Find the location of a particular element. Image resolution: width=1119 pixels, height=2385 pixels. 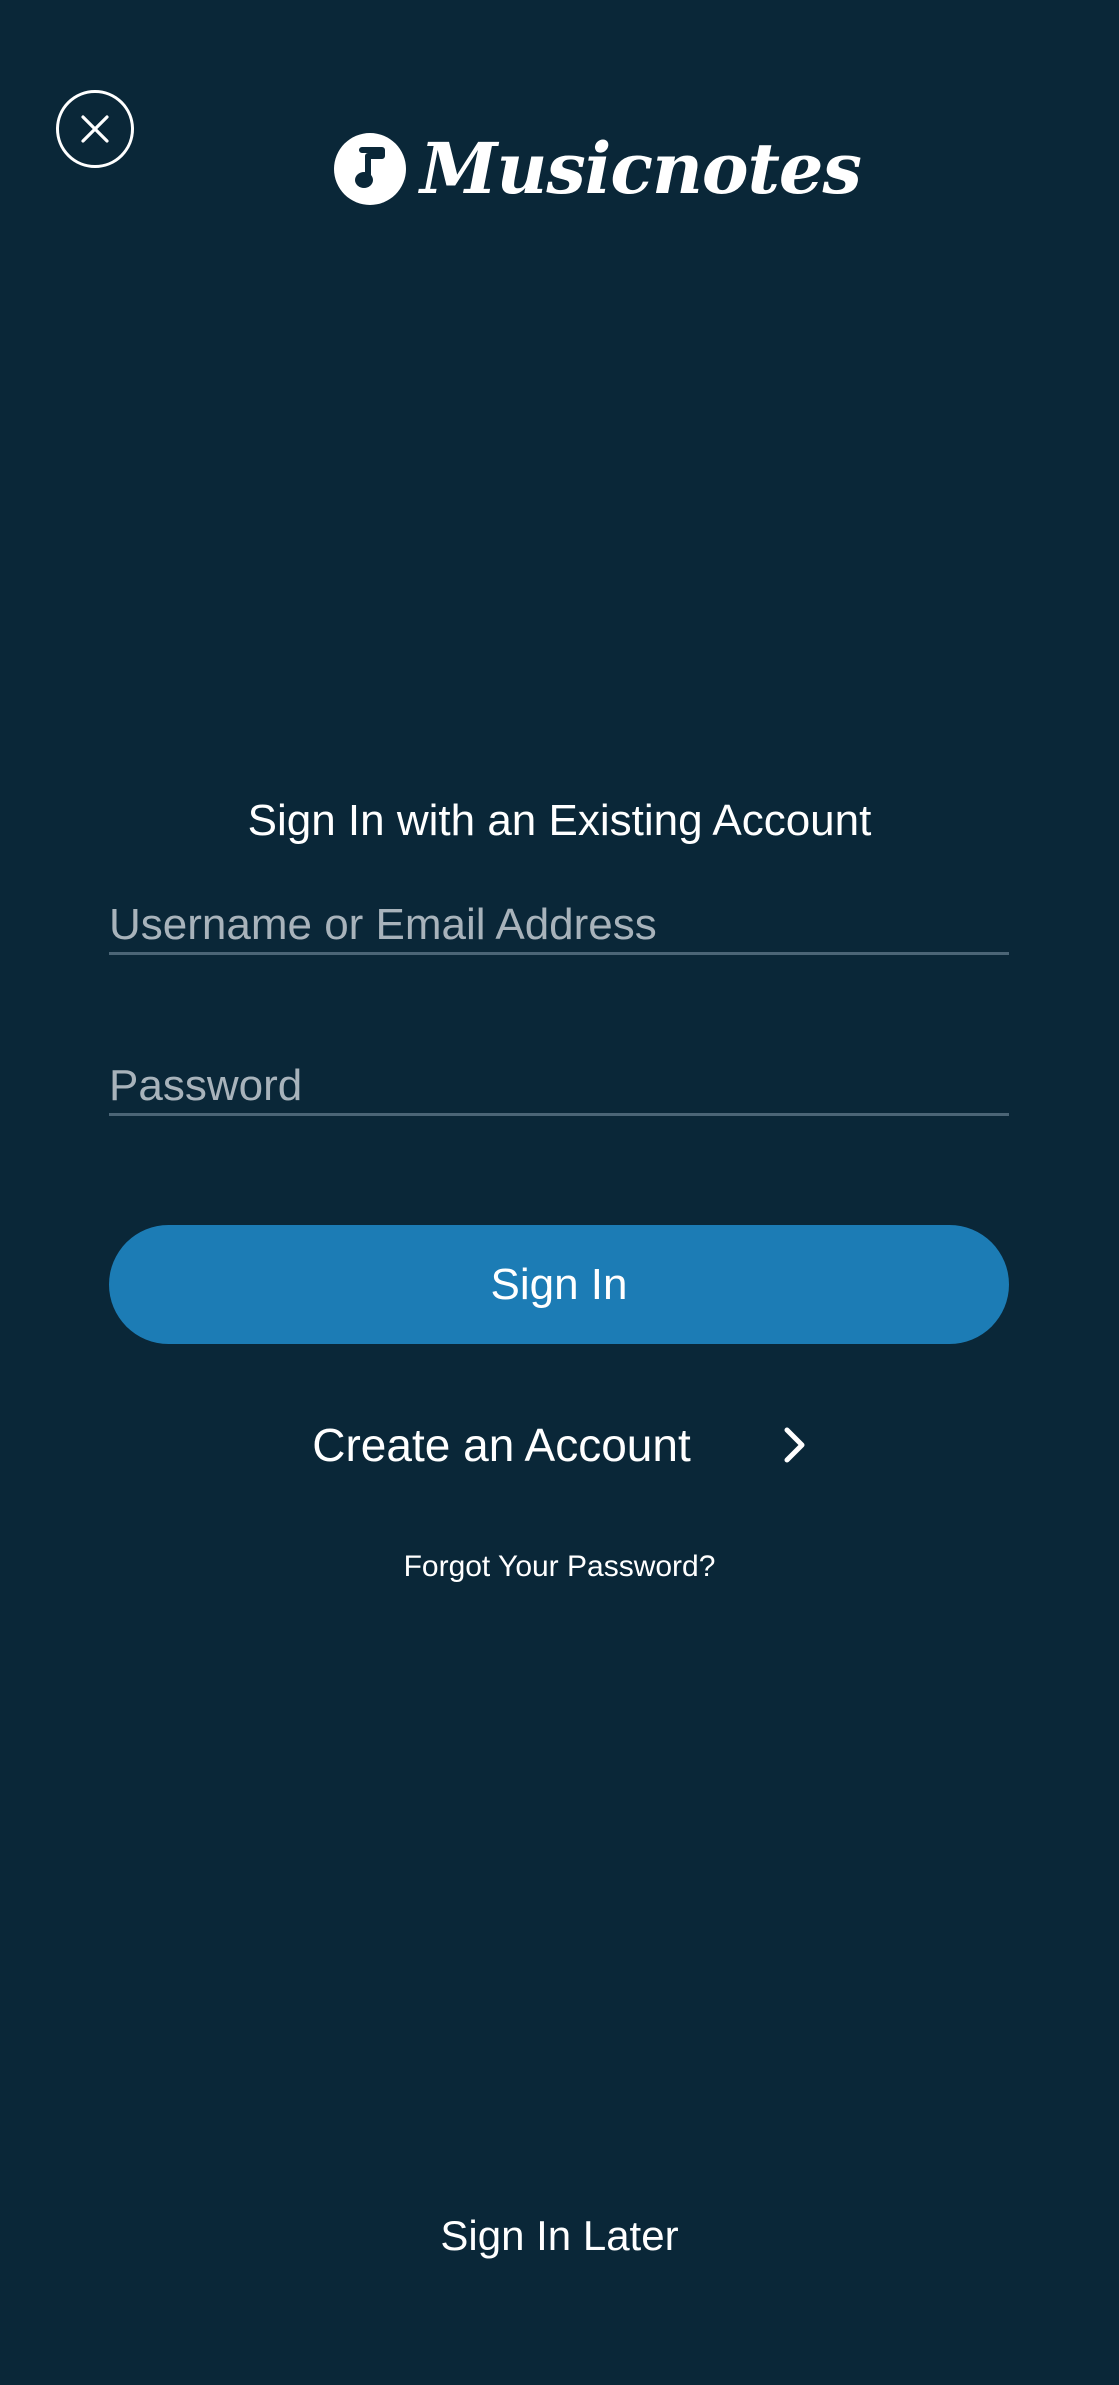

sign-in-button: Sign In is located at coordinates (559, 1284).